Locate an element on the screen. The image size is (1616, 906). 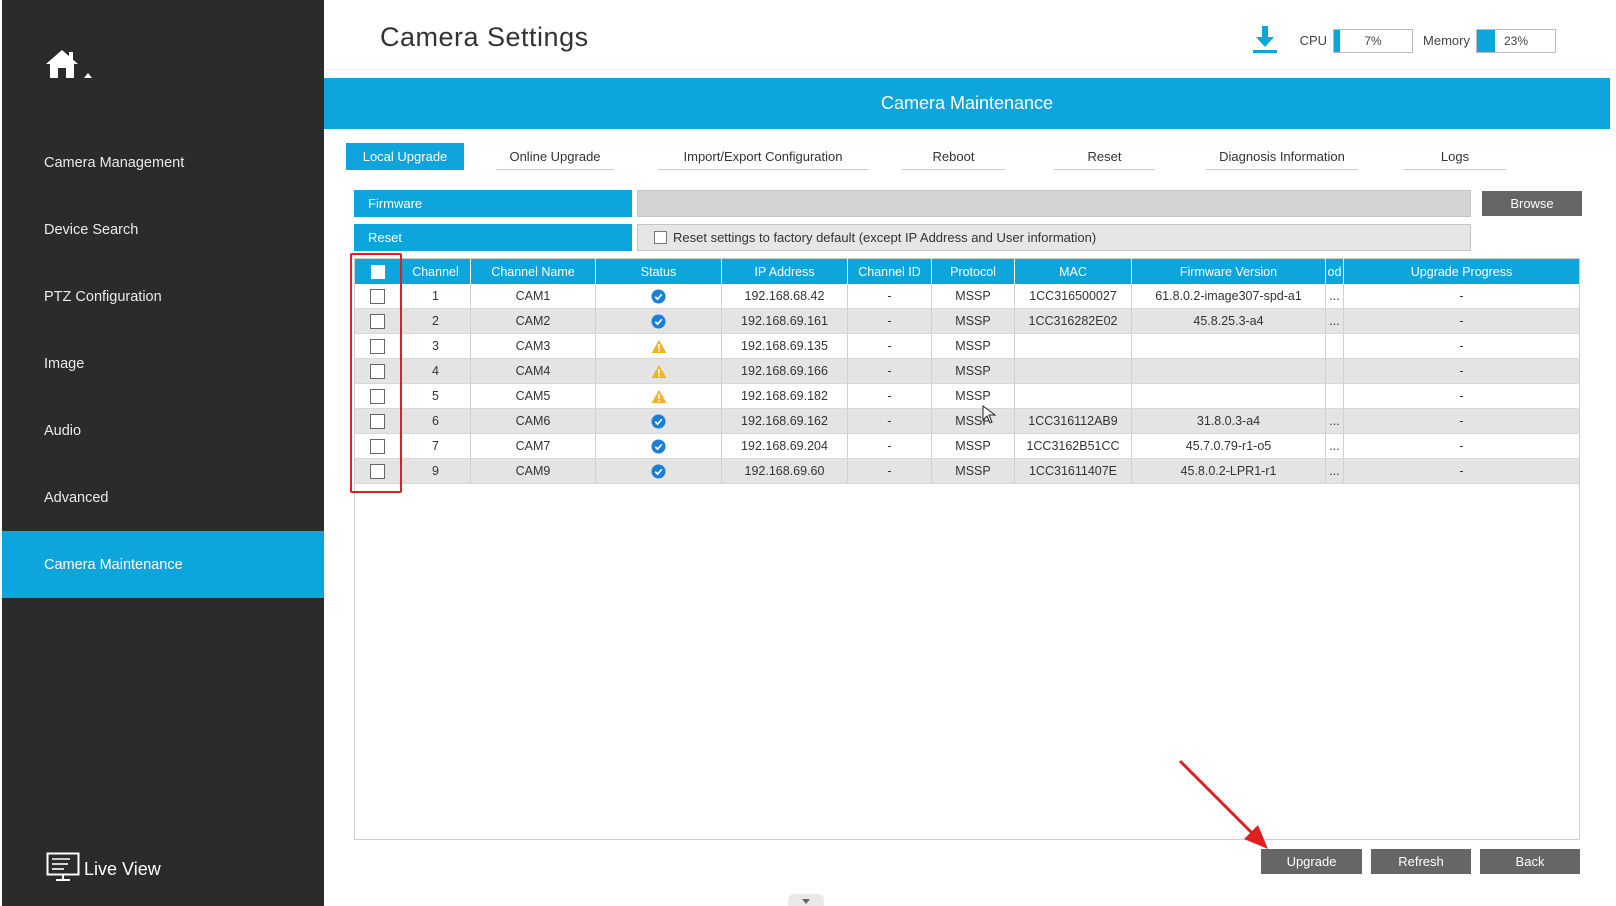
column-header: Firmware Version is located at coordinates (1229, 271).